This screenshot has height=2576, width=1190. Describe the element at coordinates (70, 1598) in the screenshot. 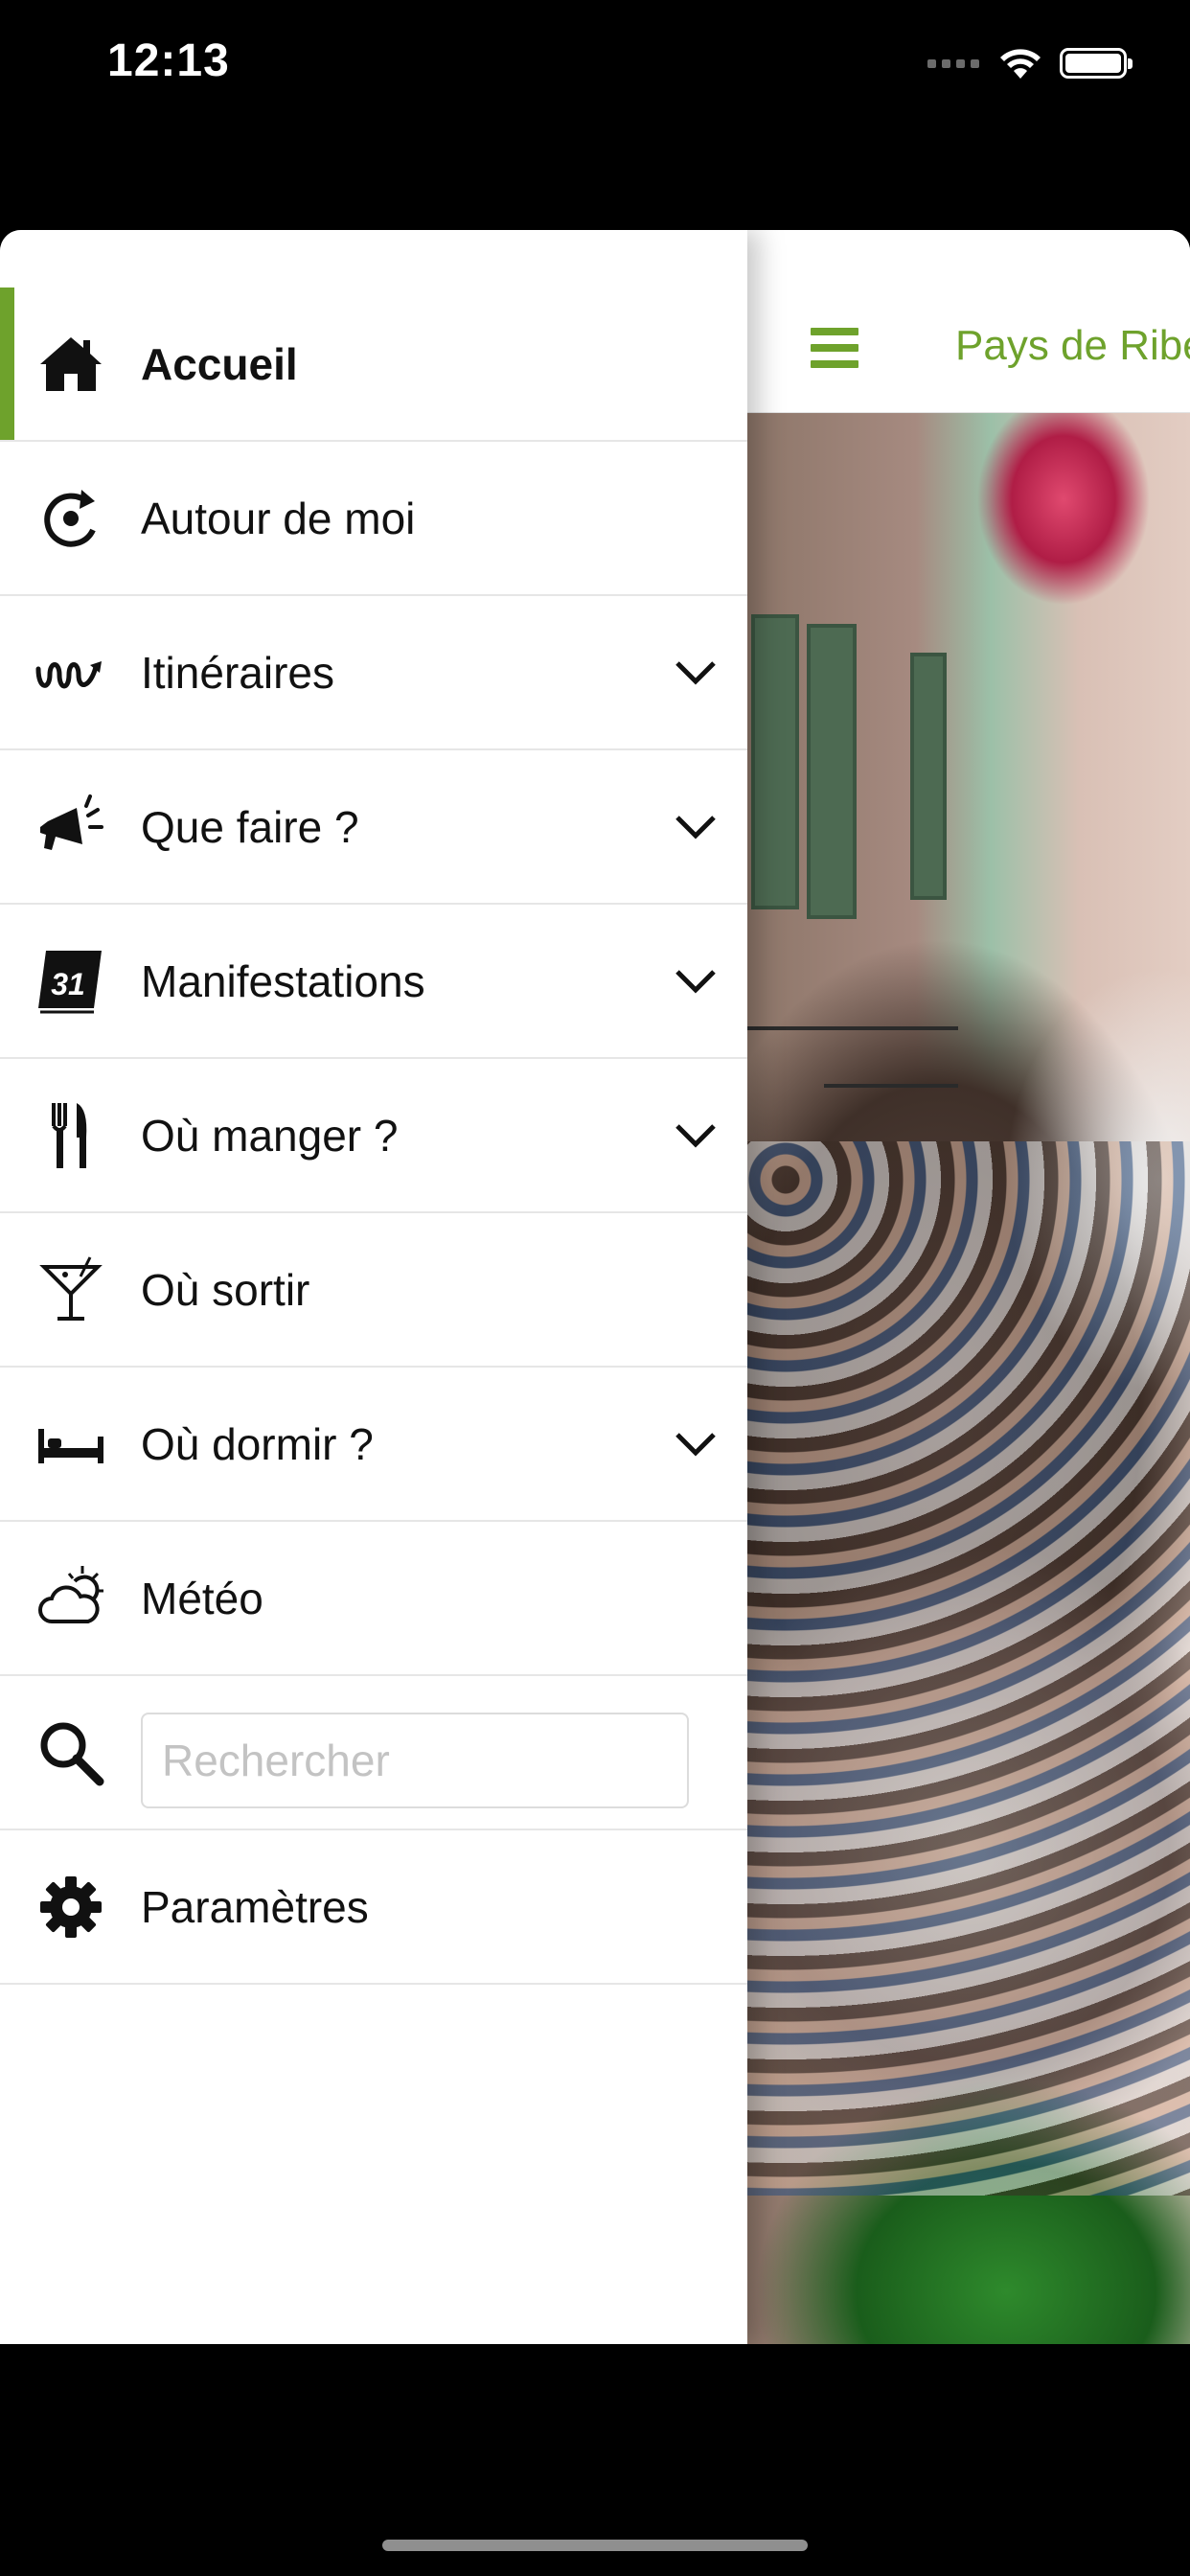

I see `weather-icon` at that location.